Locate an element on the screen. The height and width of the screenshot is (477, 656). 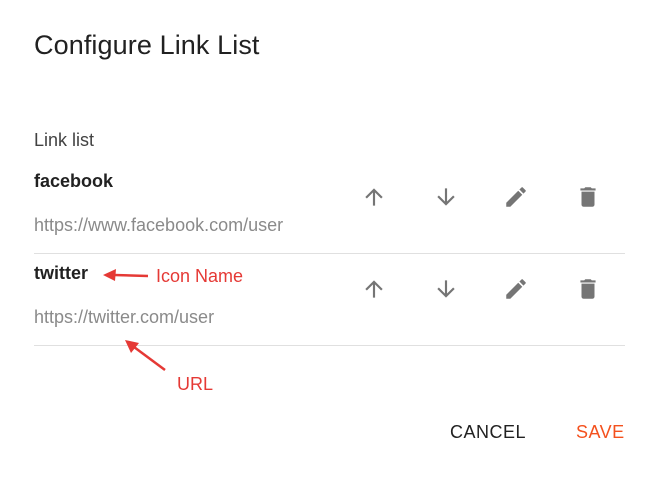
cancel-button: CANCEL is located at coordinates (488, 432).